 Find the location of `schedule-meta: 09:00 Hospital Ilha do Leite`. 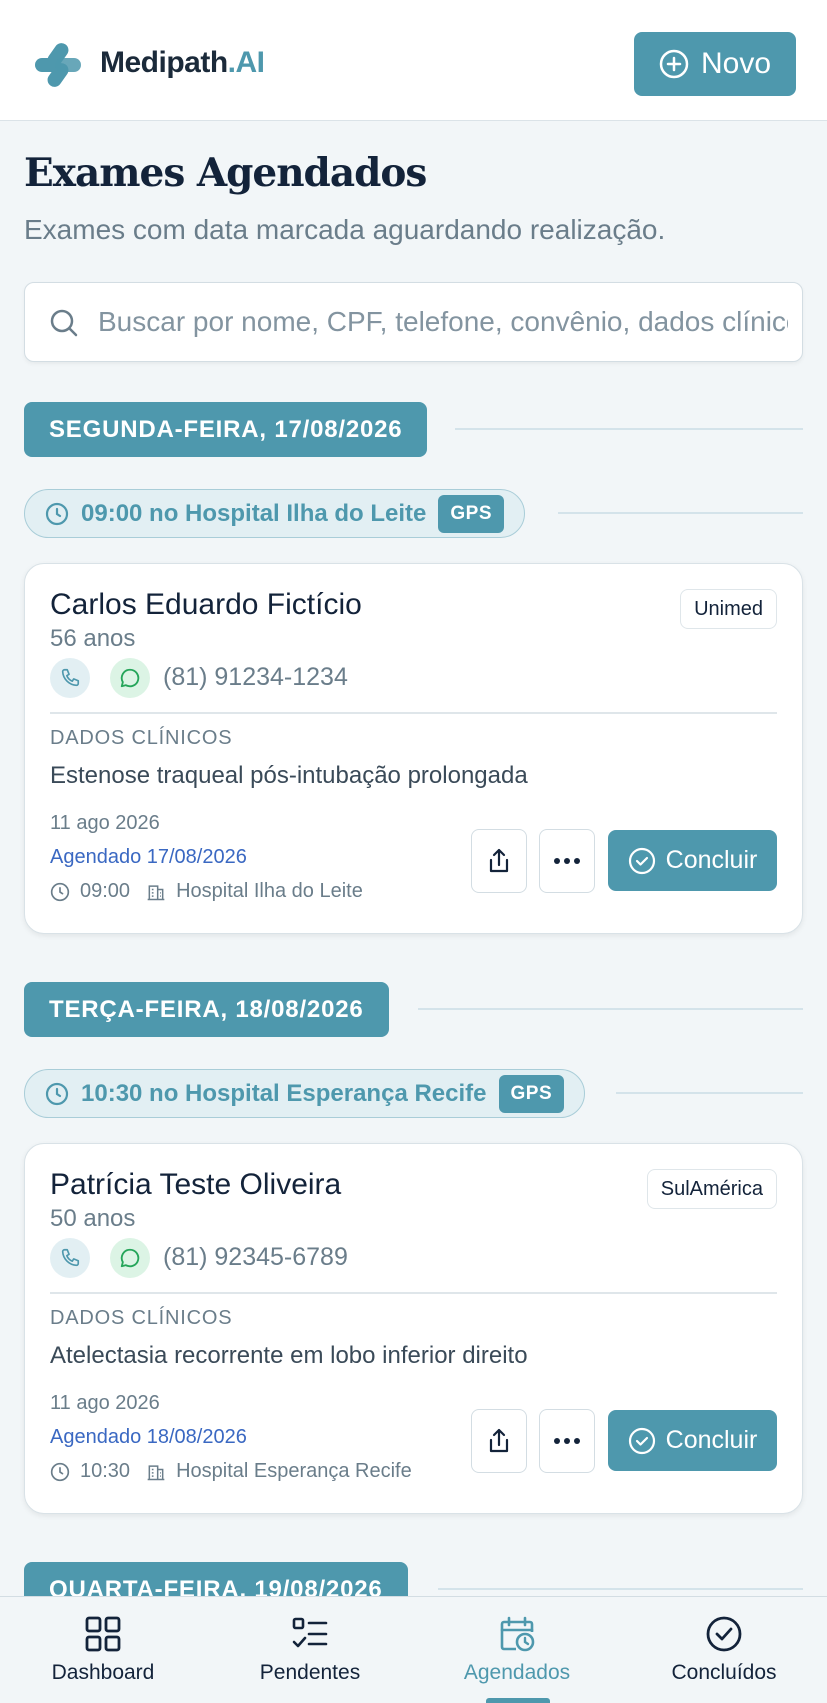

schedule-meta: 09:00 Hospital Ilha do Leite is located at coordinates (206, 891).